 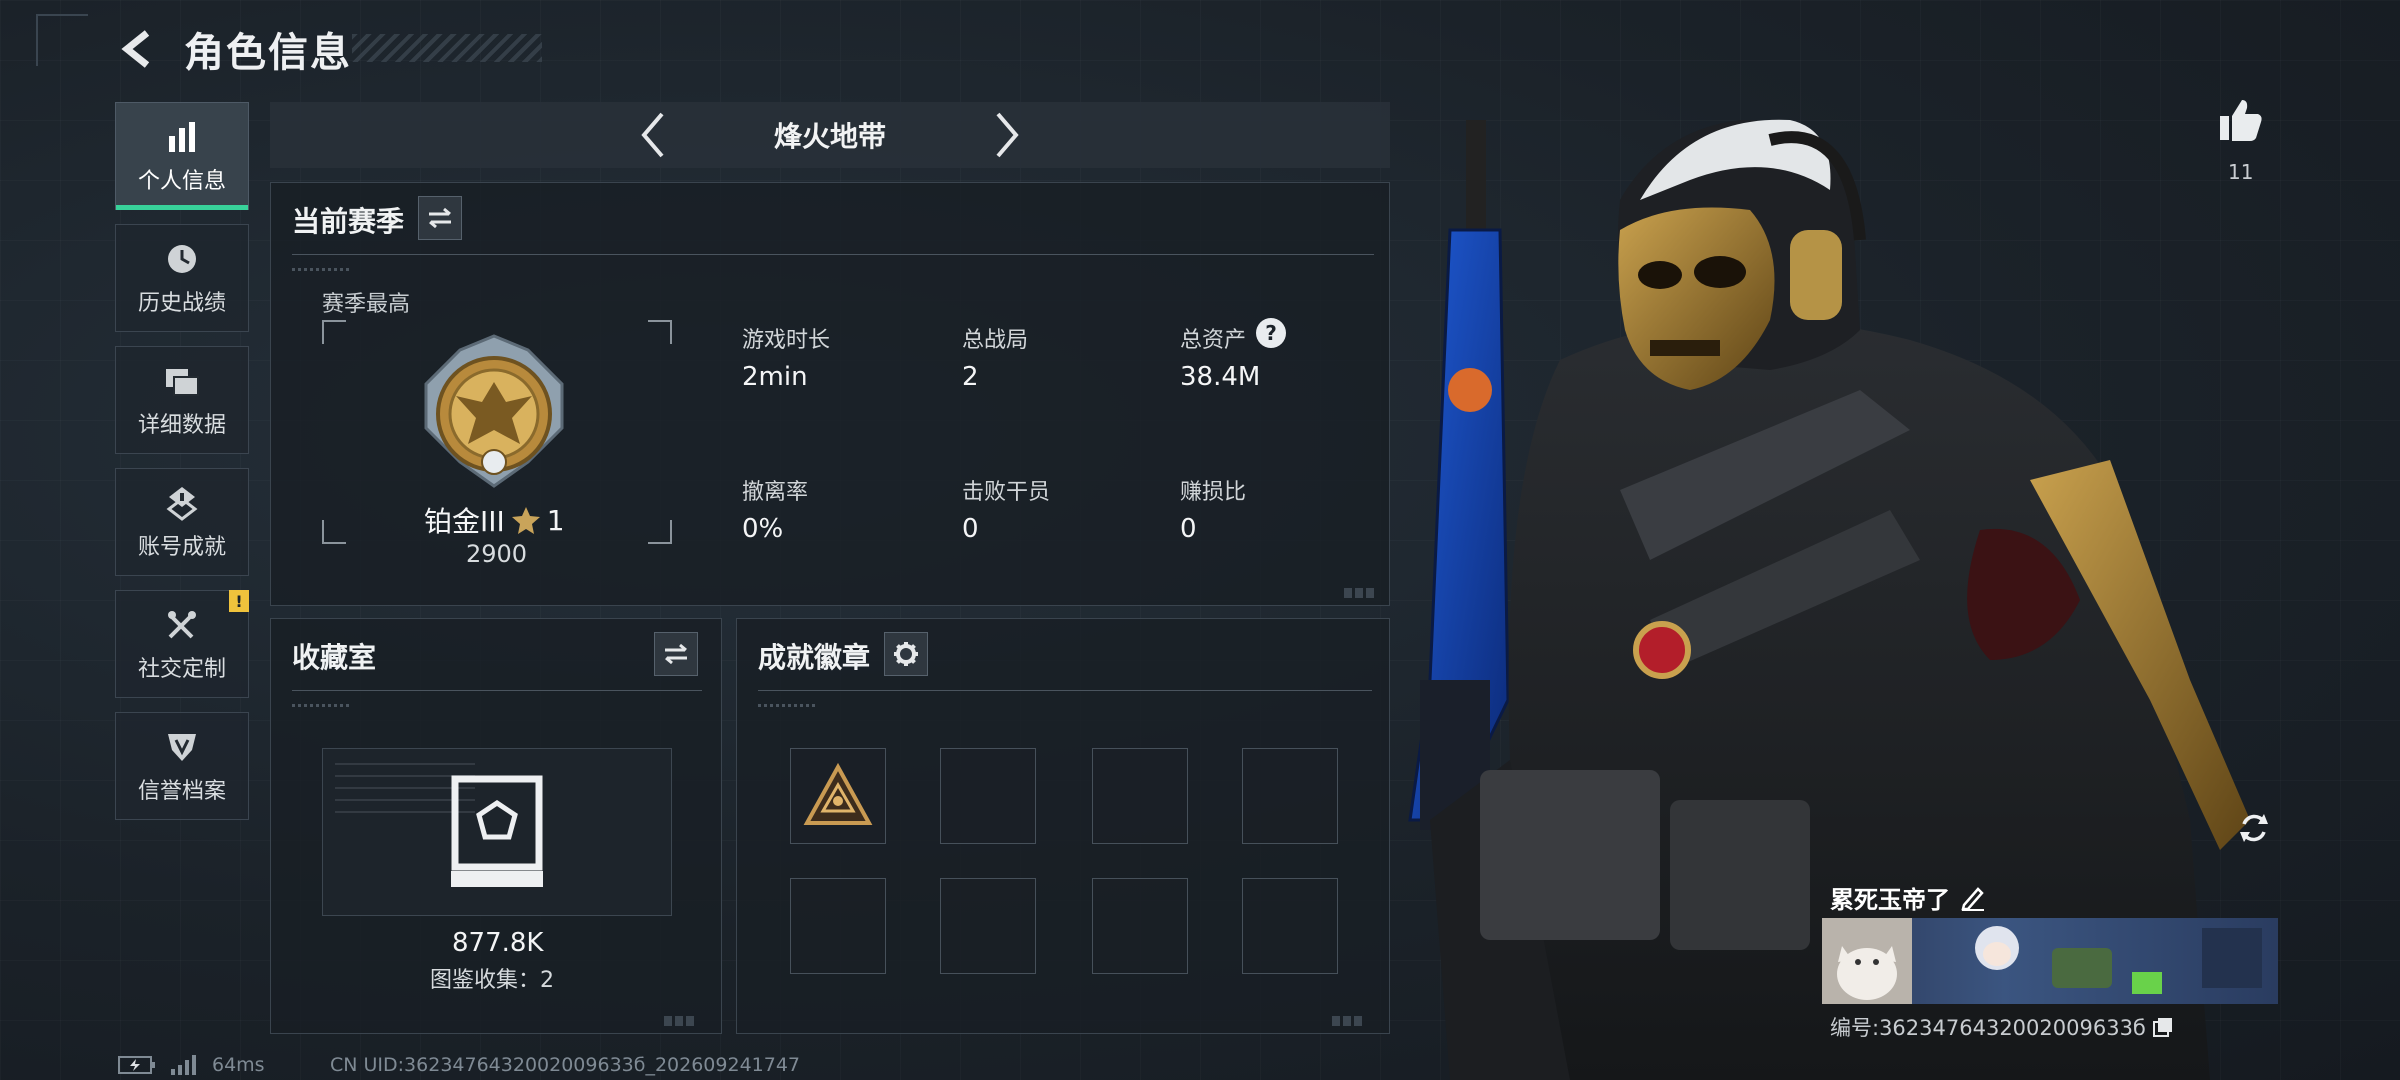 I want to click on stat-value-playtime: 2min, so click(x=775, y=377).